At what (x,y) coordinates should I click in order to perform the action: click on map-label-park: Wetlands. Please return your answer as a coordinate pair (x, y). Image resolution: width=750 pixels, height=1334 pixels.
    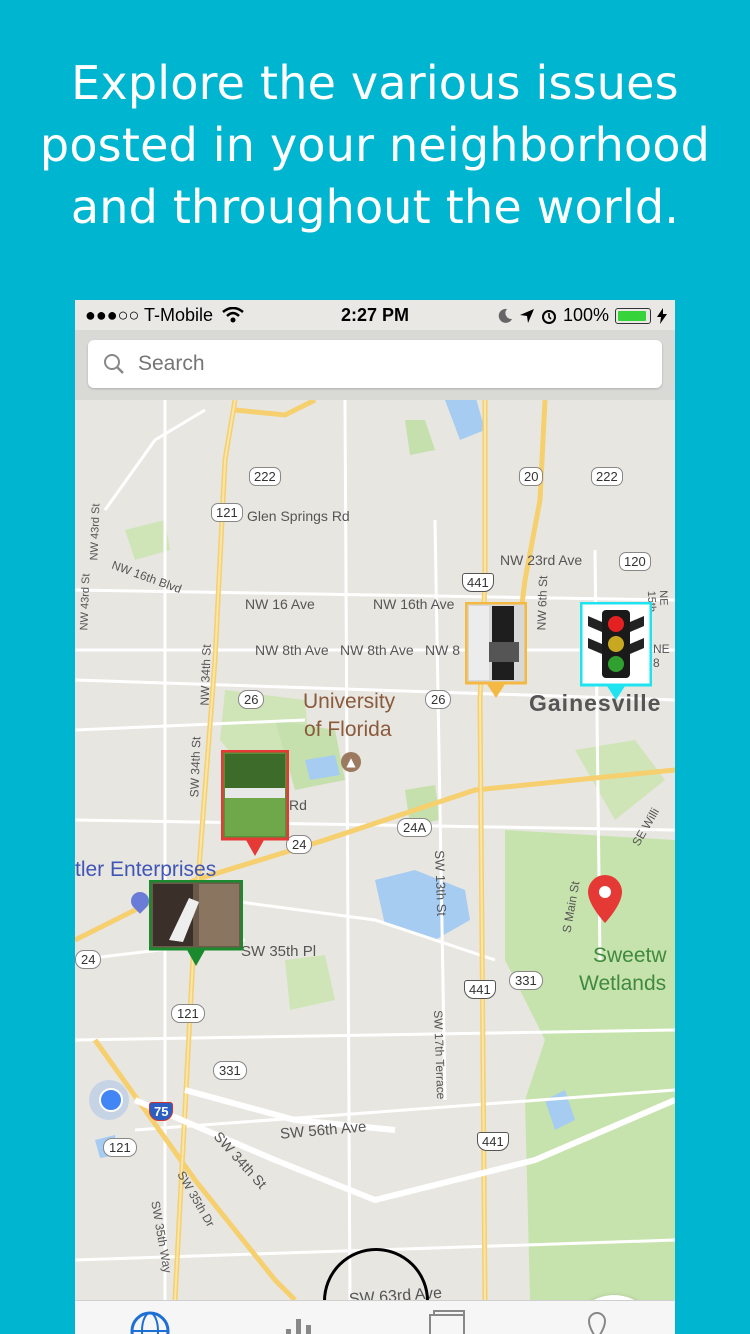
    Looking at the image, I should click on (623, 983).